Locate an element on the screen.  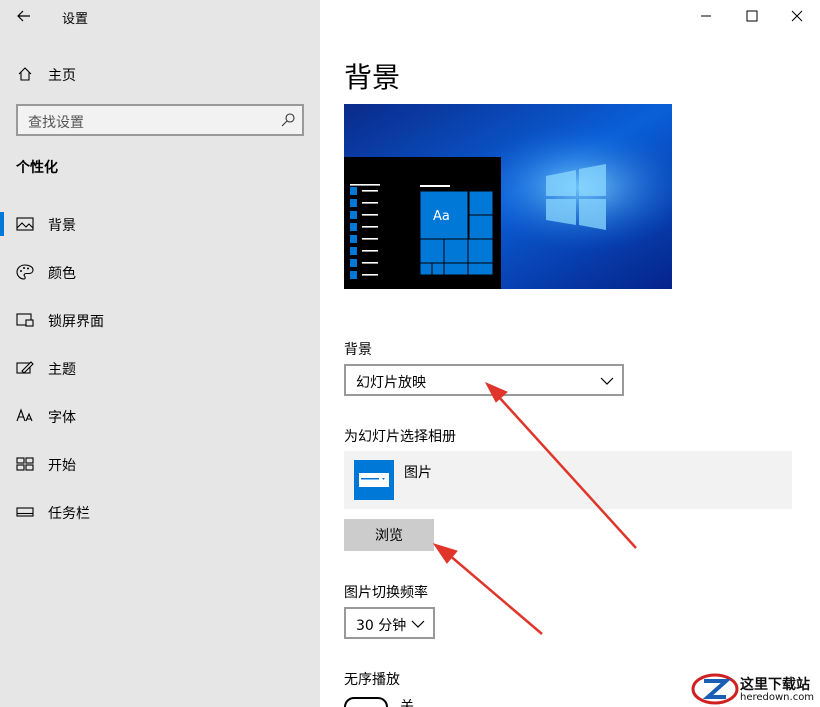
interval-dropdown: 30 分钟 is located at coordinates (389, 623).